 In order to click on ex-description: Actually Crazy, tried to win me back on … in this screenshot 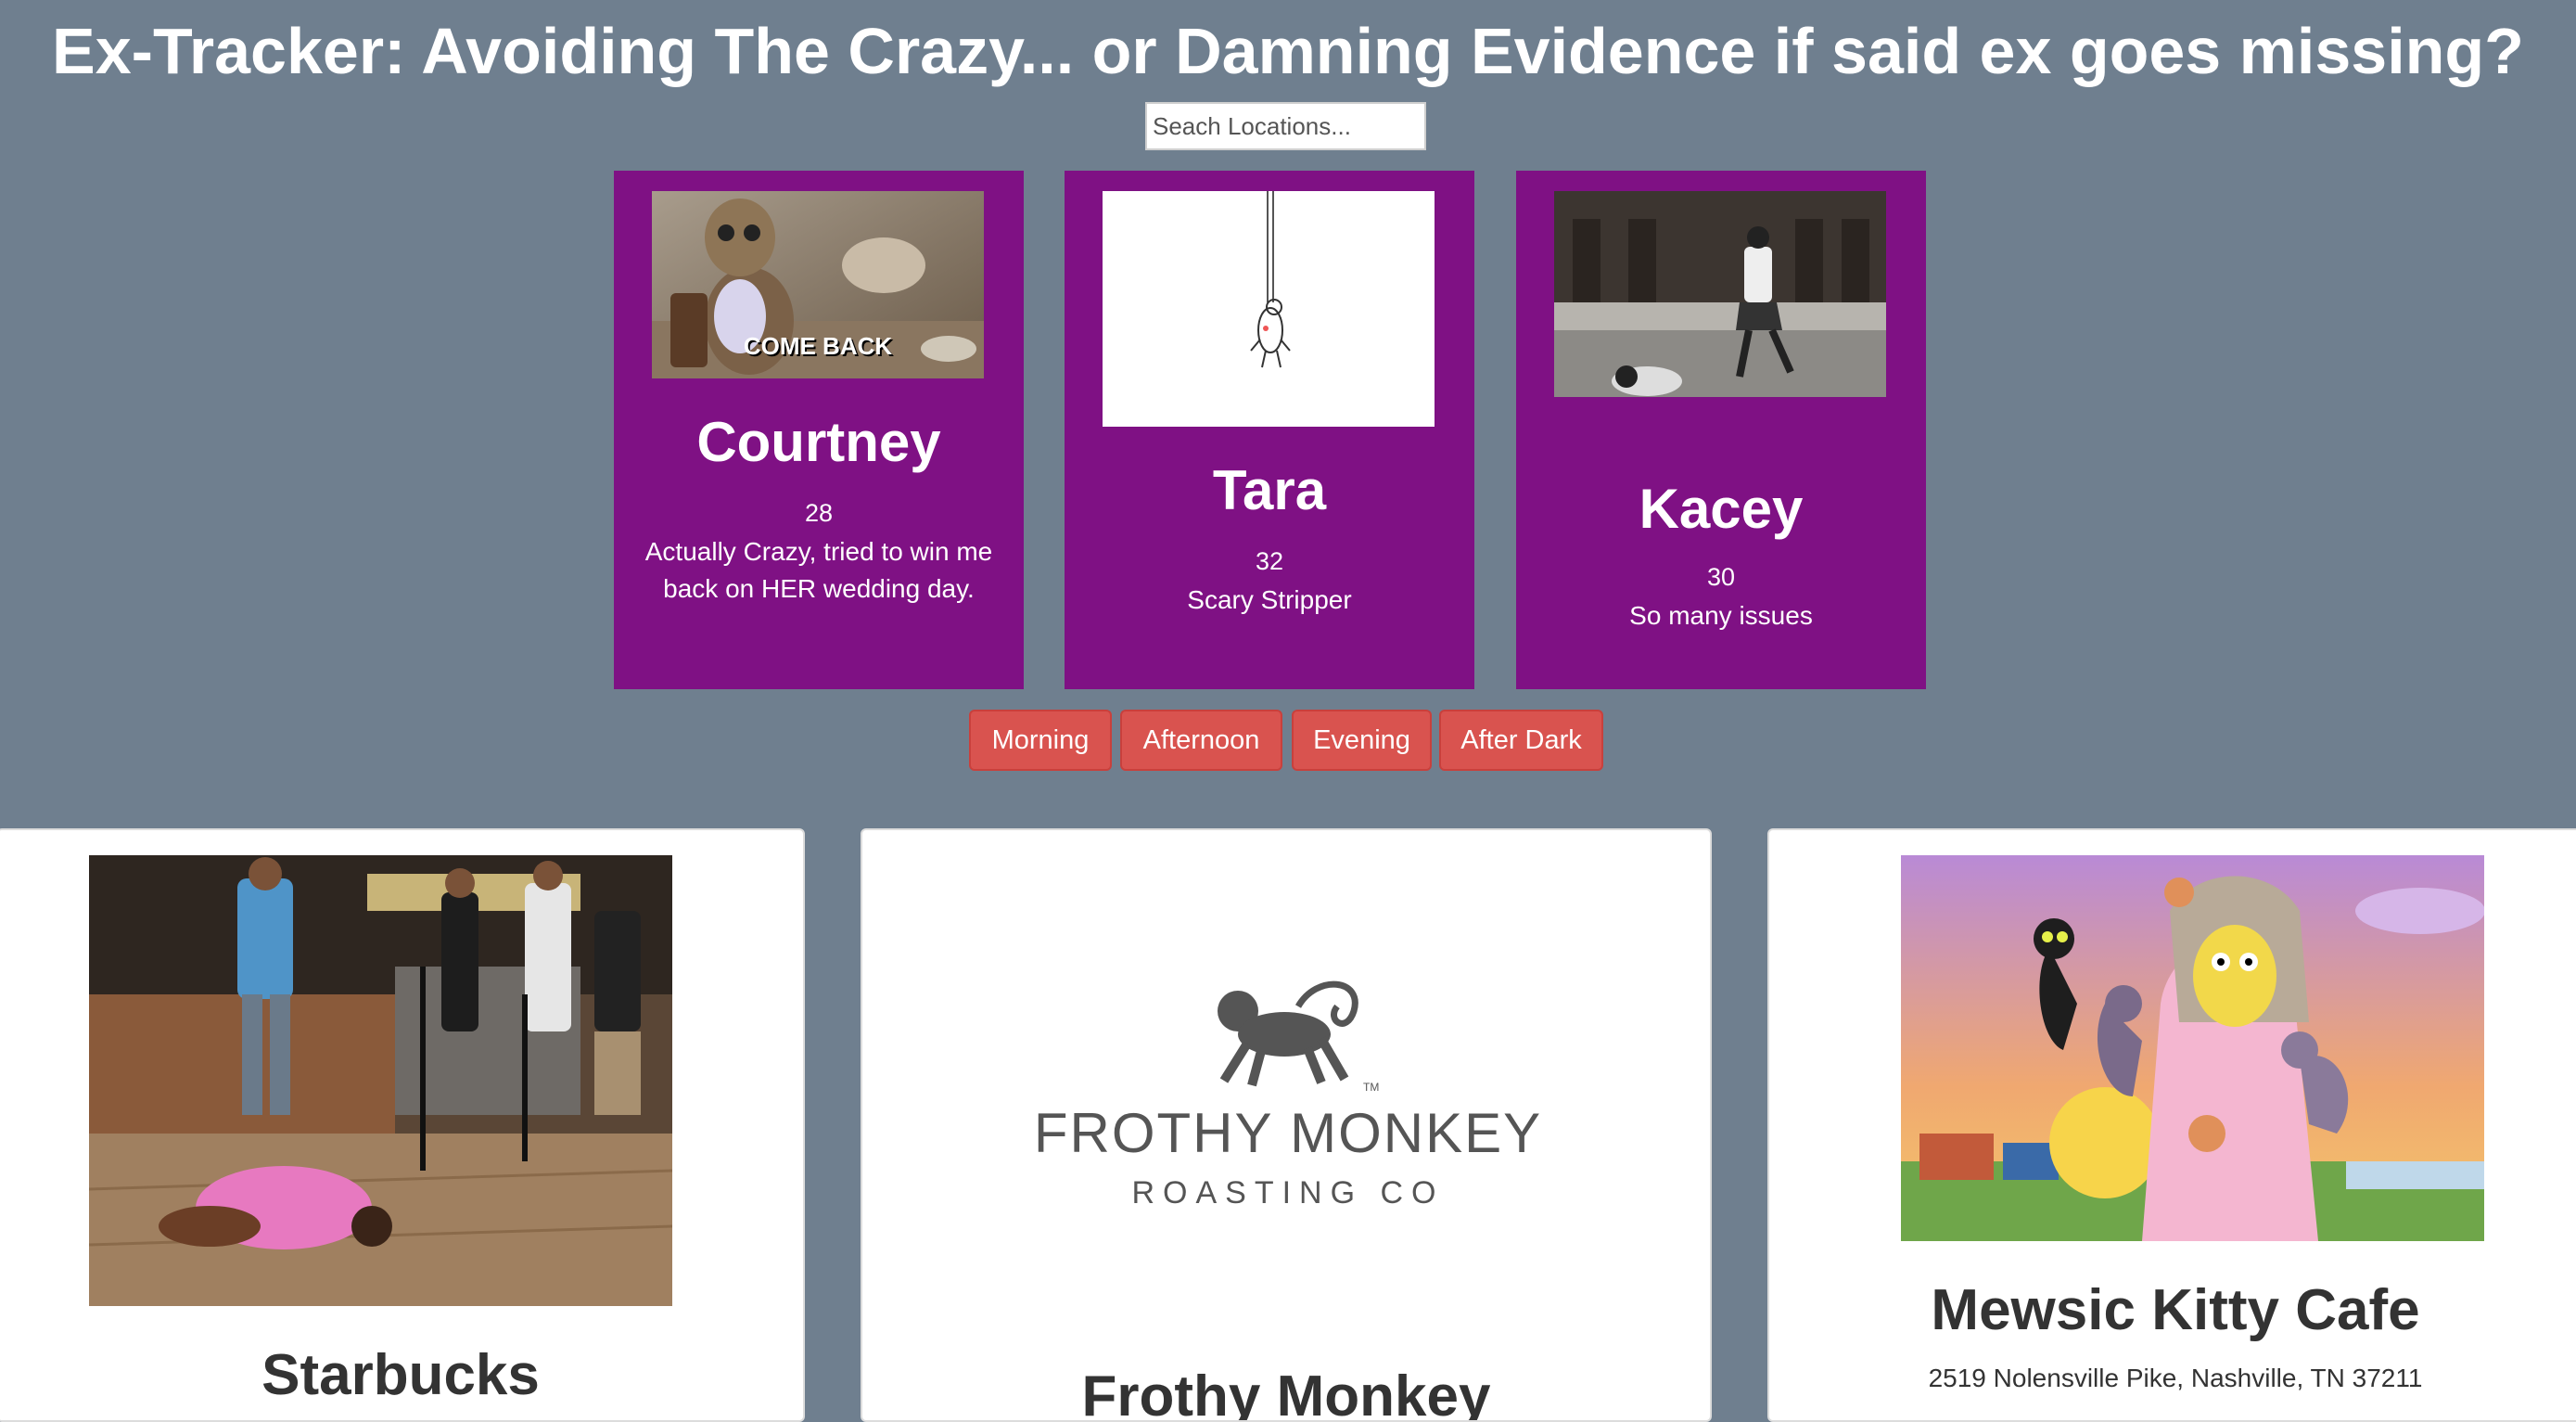, I will do `click(819, 570)`.